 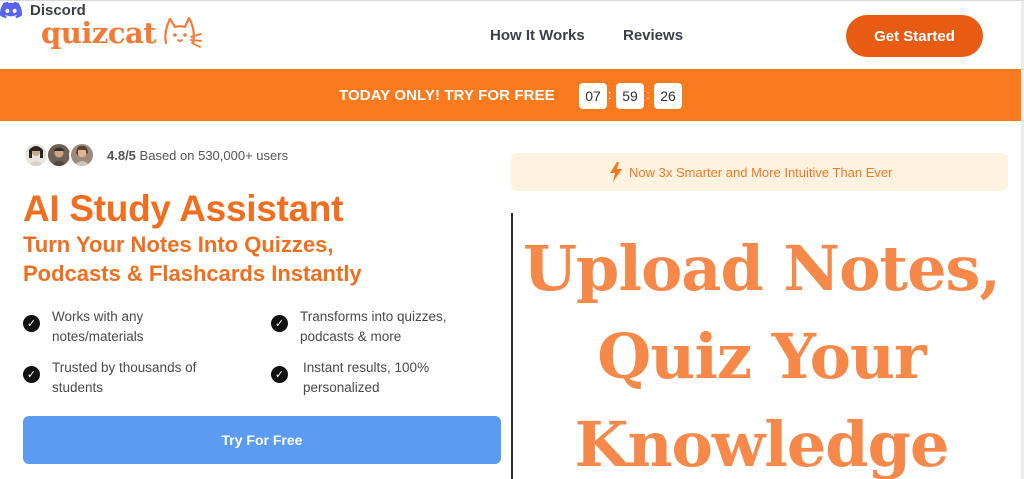 I want to click on get-started-button: Get Started, so click(x=914, y=36).